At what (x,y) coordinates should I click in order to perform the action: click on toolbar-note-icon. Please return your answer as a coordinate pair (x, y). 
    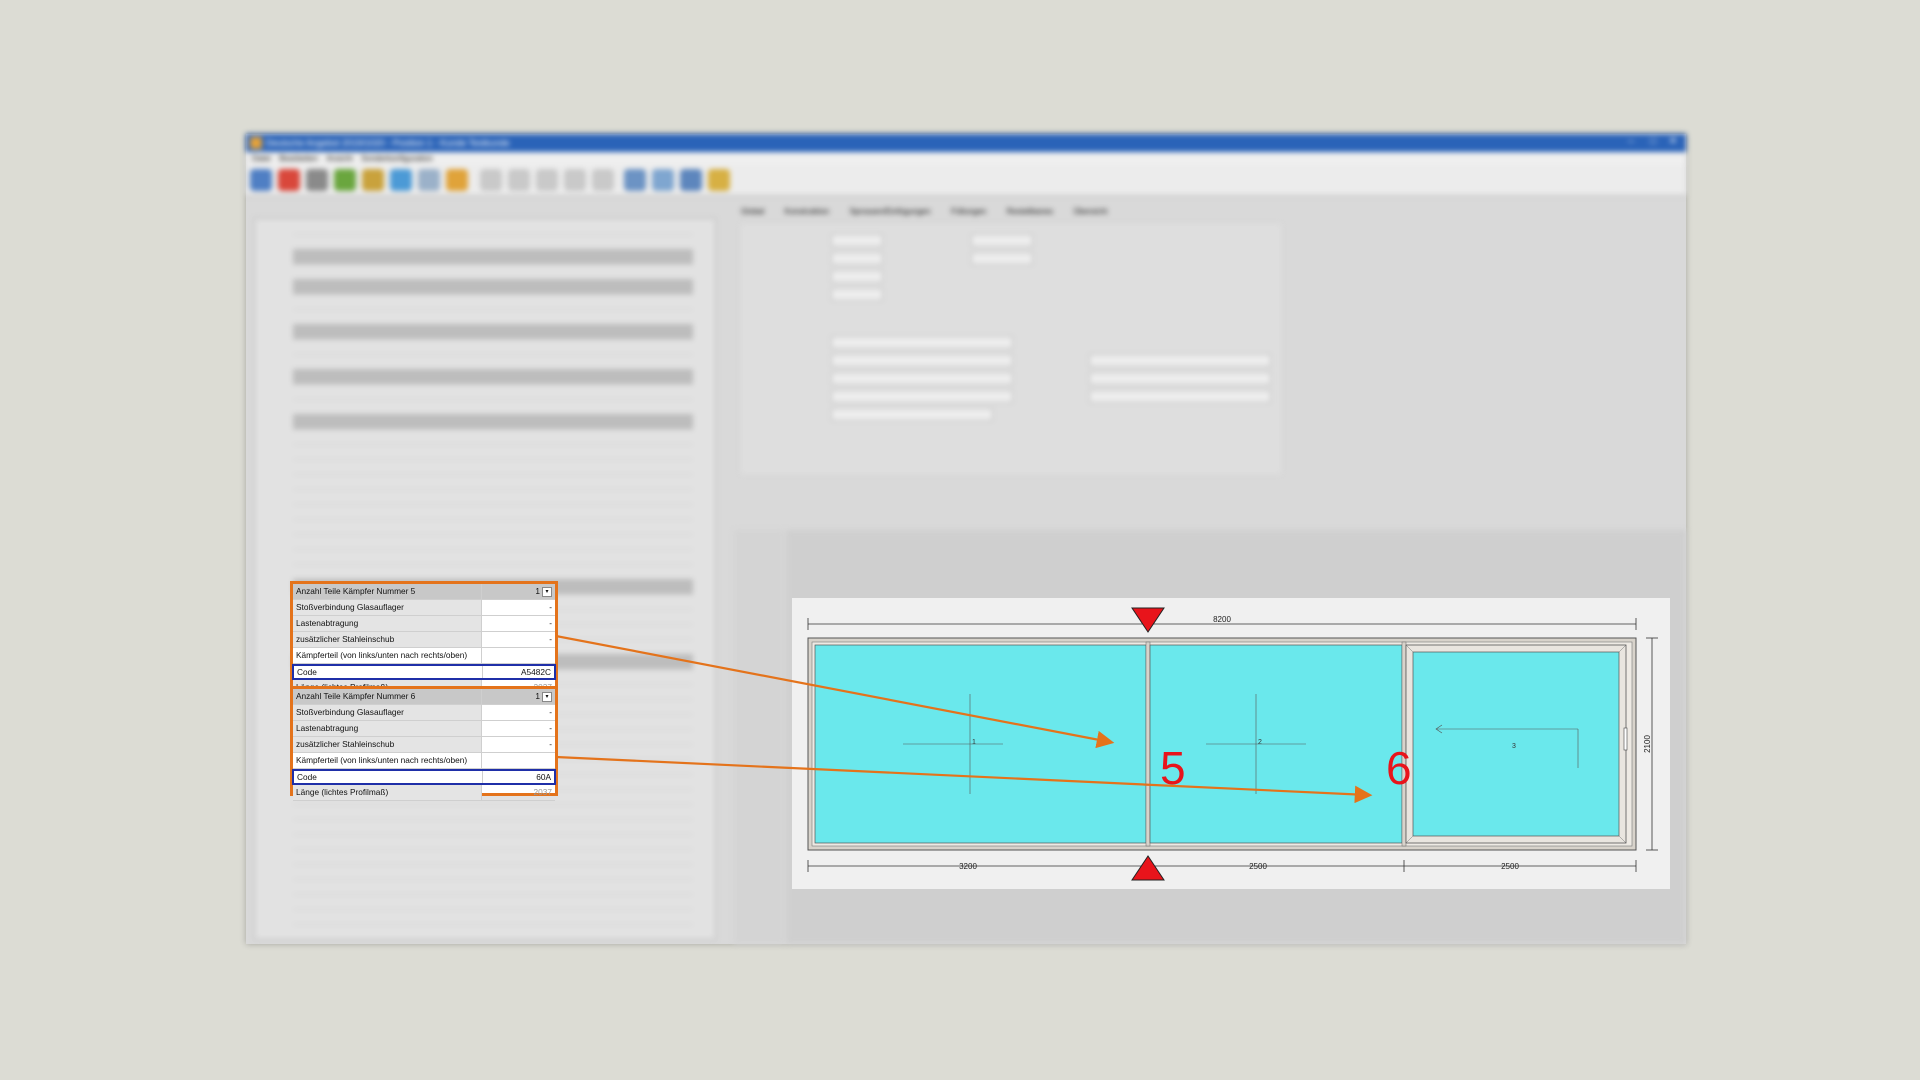
    Looking at the image, I should click on (373, 180).